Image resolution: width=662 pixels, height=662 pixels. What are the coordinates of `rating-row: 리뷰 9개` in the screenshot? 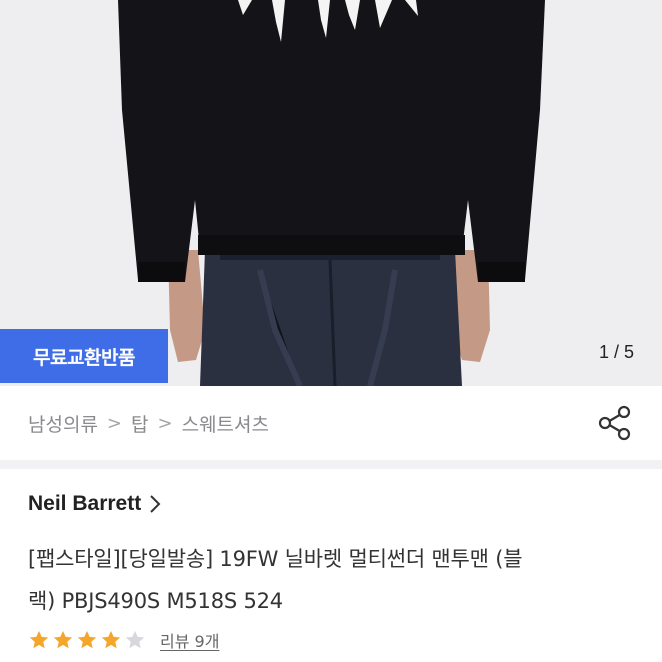 It's located at (123, 640).